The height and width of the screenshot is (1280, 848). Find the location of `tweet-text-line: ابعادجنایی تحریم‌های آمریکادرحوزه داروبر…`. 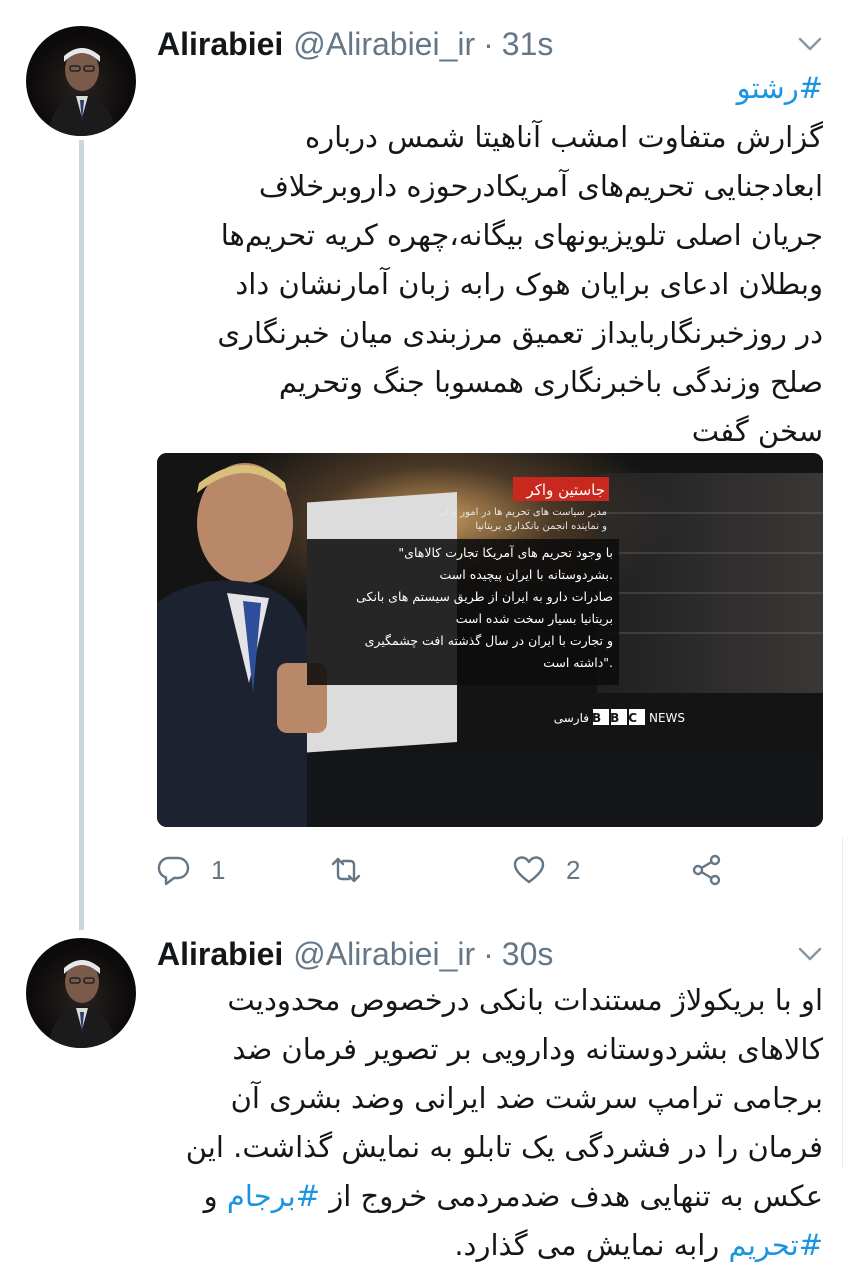

tweet-text-line: ابعادجنایی تحریم‌های آمریکادرحوزه داروبر… is located at coordinates (540, 186).